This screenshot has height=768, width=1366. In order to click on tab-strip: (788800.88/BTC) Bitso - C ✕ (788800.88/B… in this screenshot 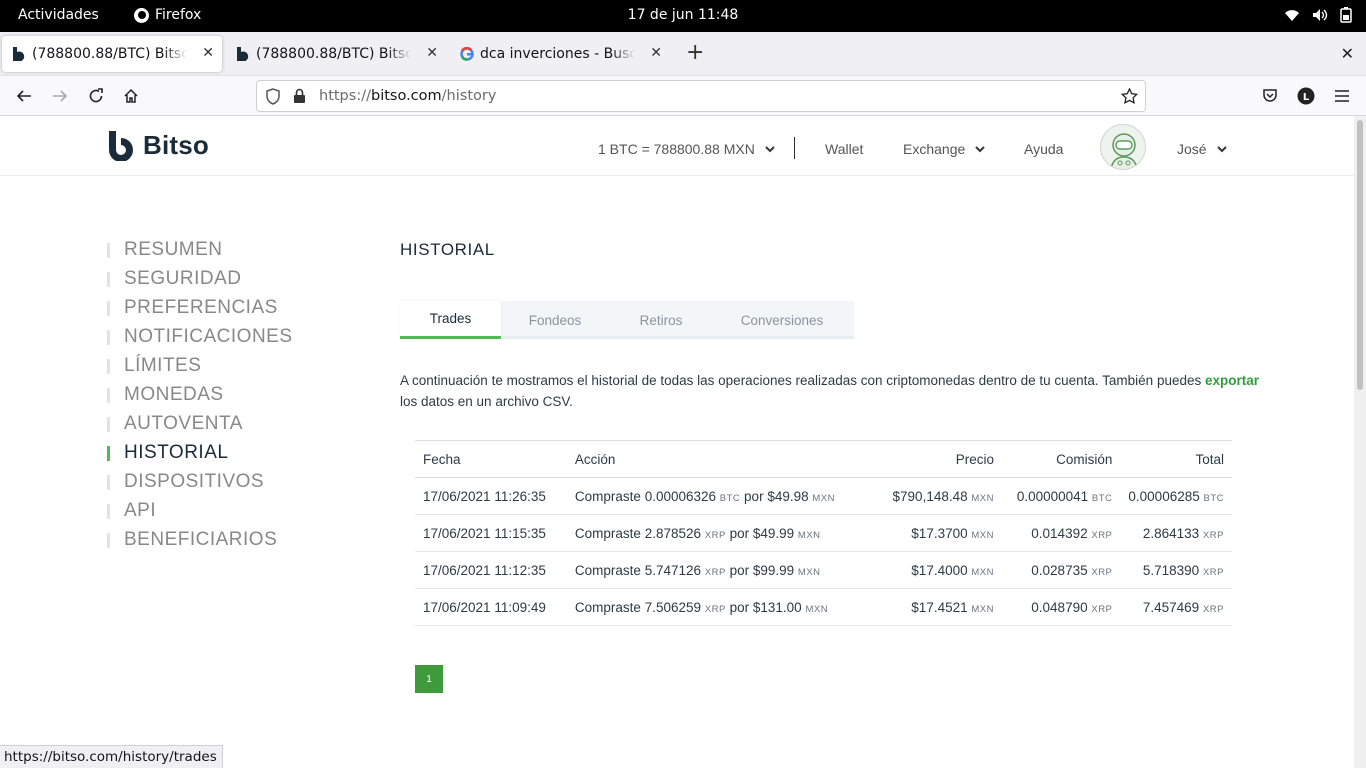, I will do `click(683, 54)`.